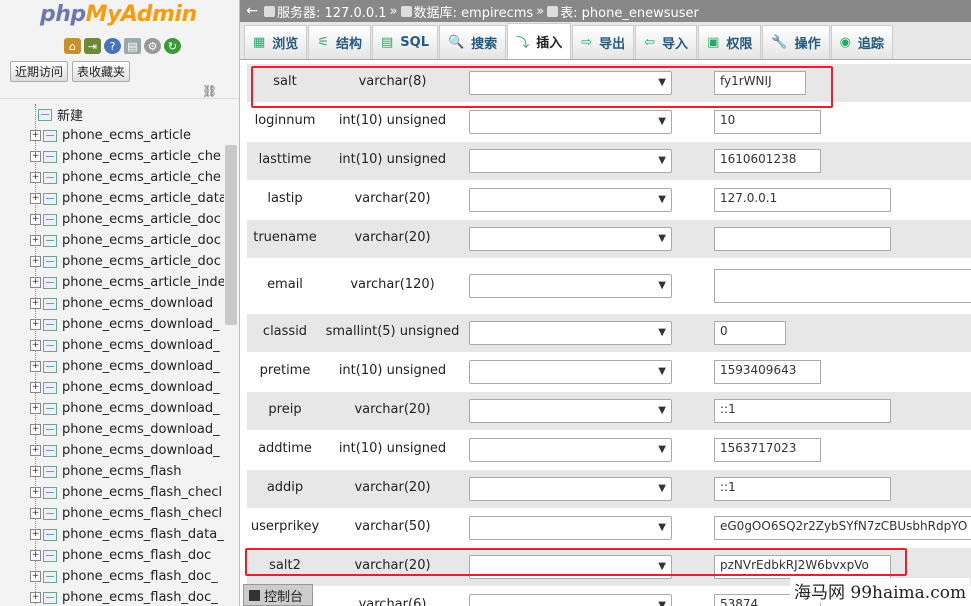  I want to click on tab-5: ⇨ 导出, so click(603, 42).